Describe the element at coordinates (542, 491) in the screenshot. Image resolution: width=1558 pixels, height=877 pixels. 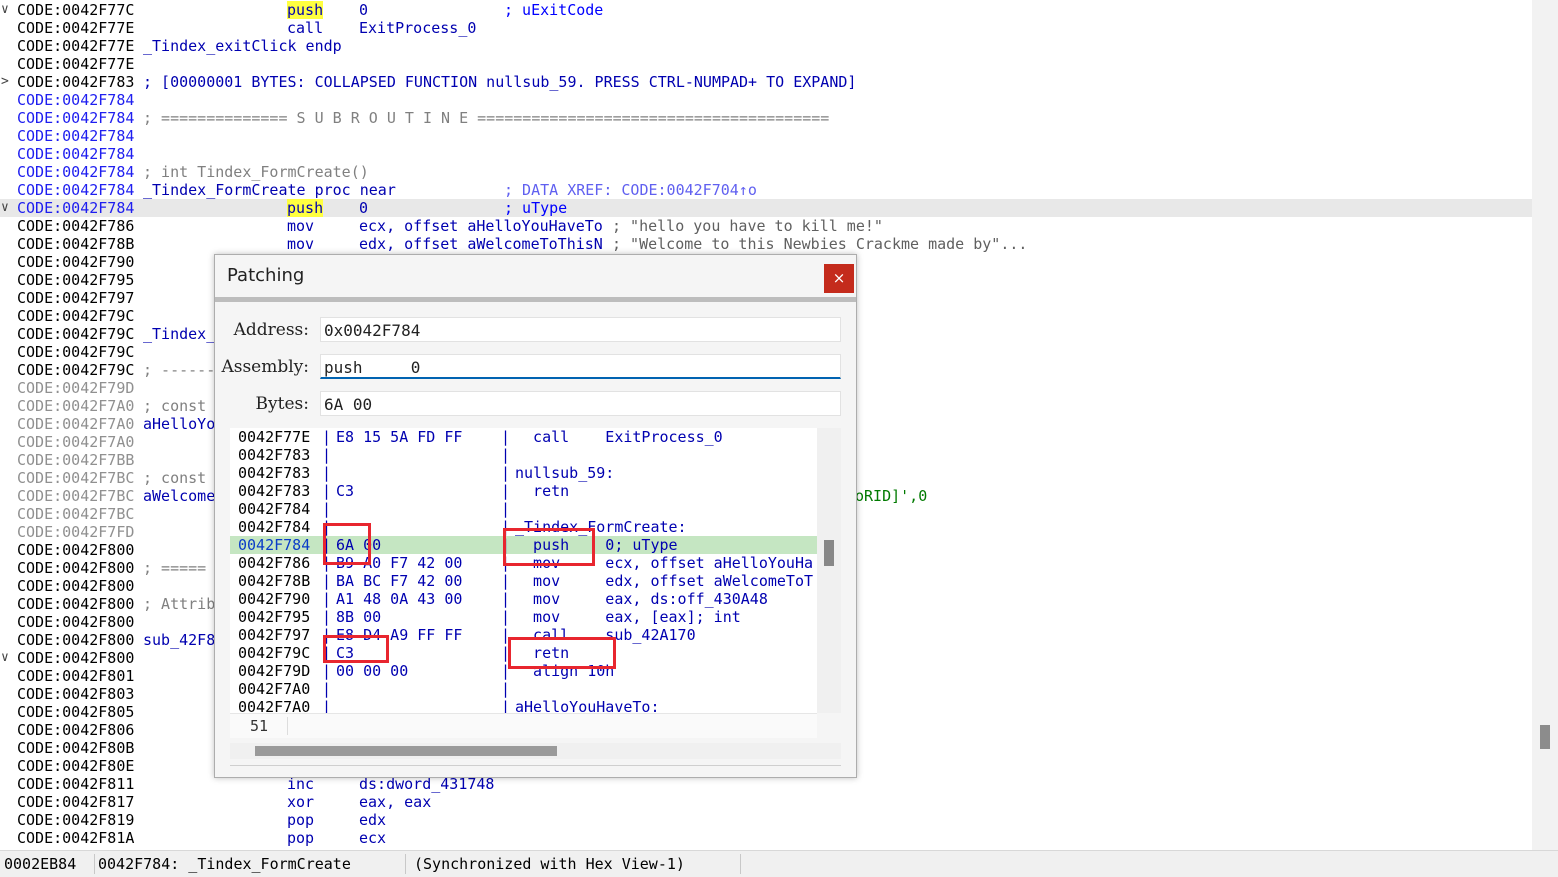
I see `preview-assembly: retn` at that location.